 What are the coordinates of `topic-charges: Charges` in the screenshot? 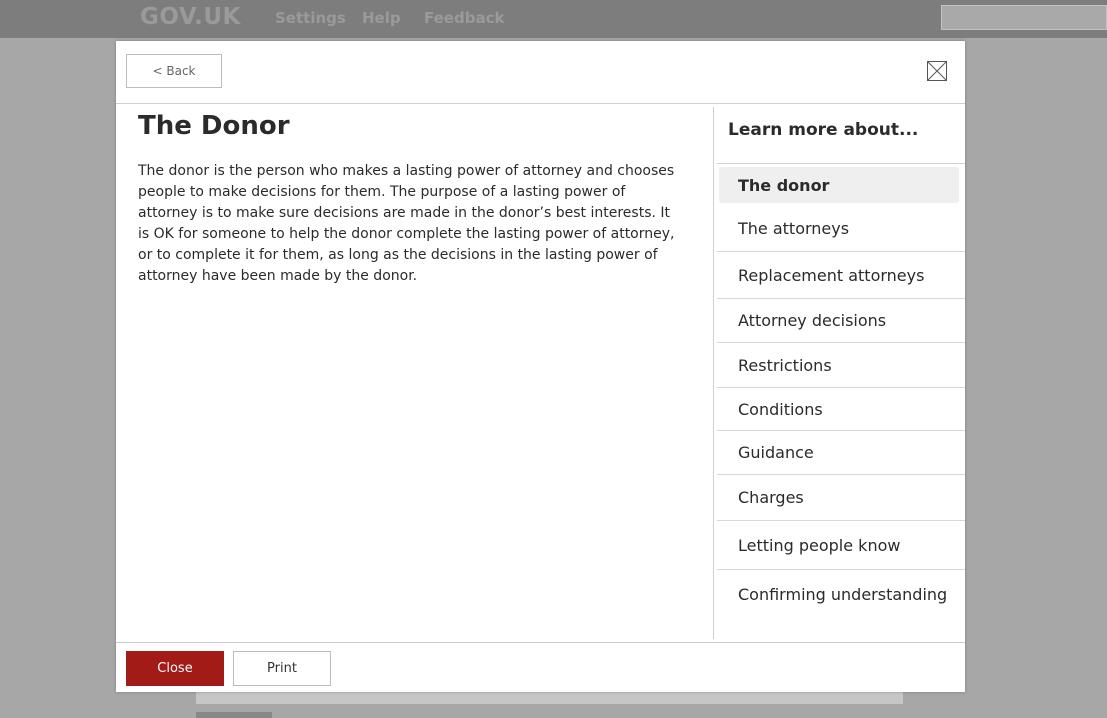 It's located at (841, 498).